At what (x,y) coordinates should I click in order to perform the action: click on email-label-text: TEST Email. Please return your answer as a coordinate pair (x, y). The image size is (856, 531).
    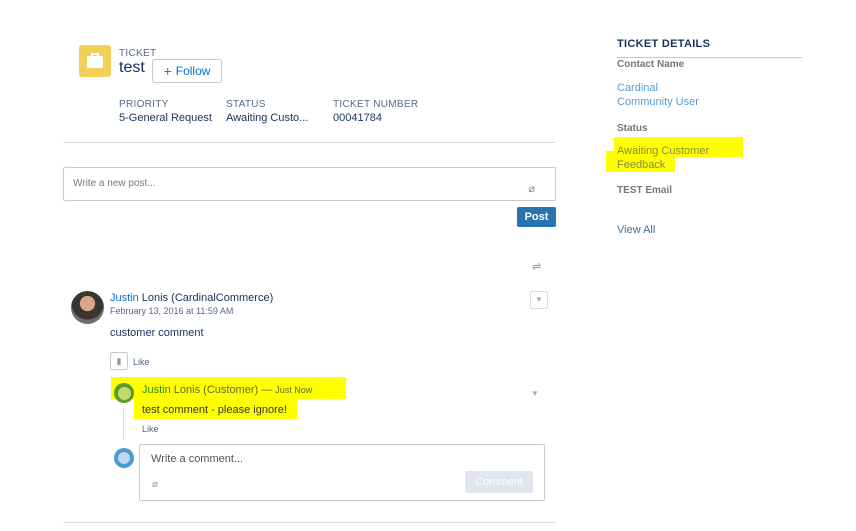
    Looking at the image, I should click on (645, 189).